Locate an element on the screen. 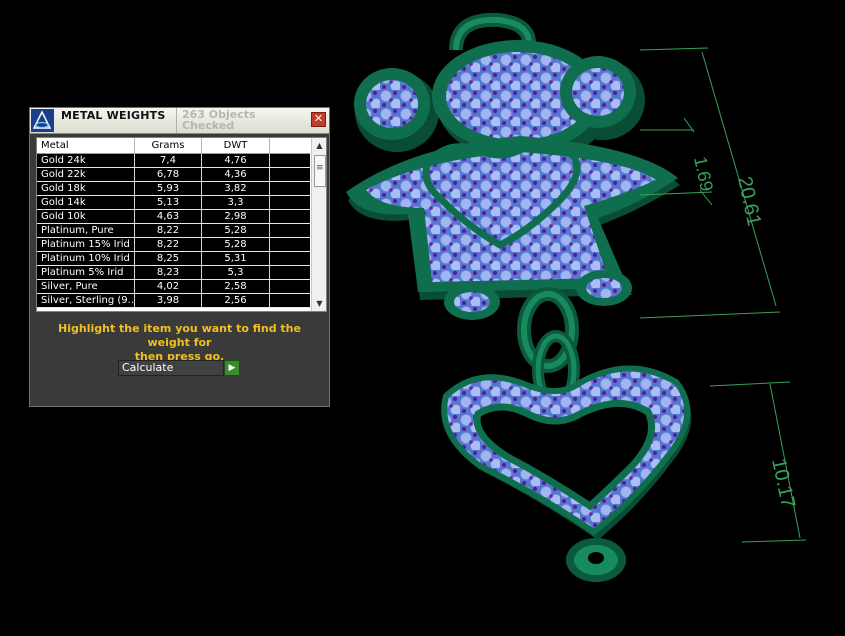 The height and width of the screenshot is (636, 845). grams-value: 8,23 is located at coordinates (168, 272).